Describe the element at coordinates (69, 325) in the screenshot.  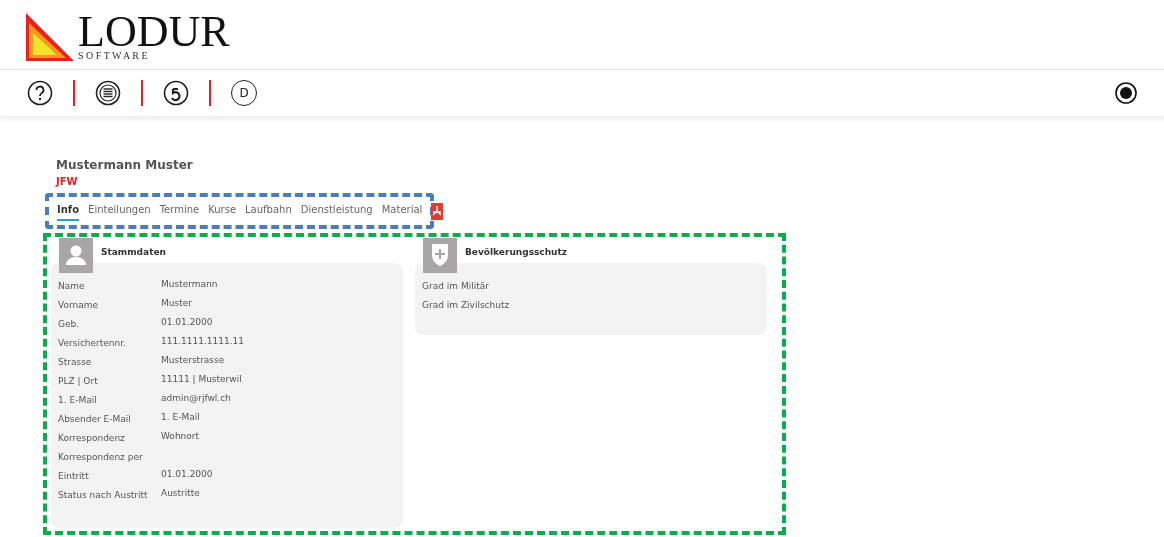
I see `field-label: Geb.` at that location.